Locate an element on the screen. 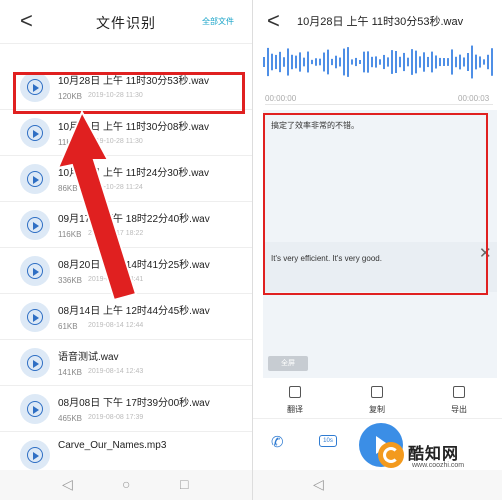 This screenshot has height=500, width=502. nav-home-icon: ○ is located at coordinates (126, 484).